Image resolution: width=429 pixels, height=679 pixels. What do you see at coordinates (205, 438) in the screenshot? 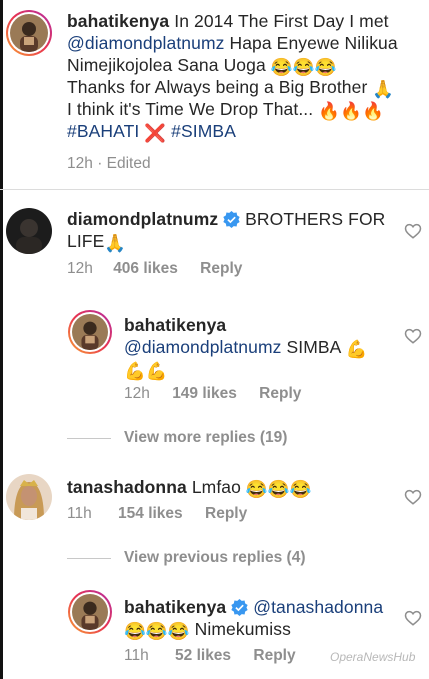
I see `view-more-replies-button: View more replies (19)` at bounding box center [205, 438].